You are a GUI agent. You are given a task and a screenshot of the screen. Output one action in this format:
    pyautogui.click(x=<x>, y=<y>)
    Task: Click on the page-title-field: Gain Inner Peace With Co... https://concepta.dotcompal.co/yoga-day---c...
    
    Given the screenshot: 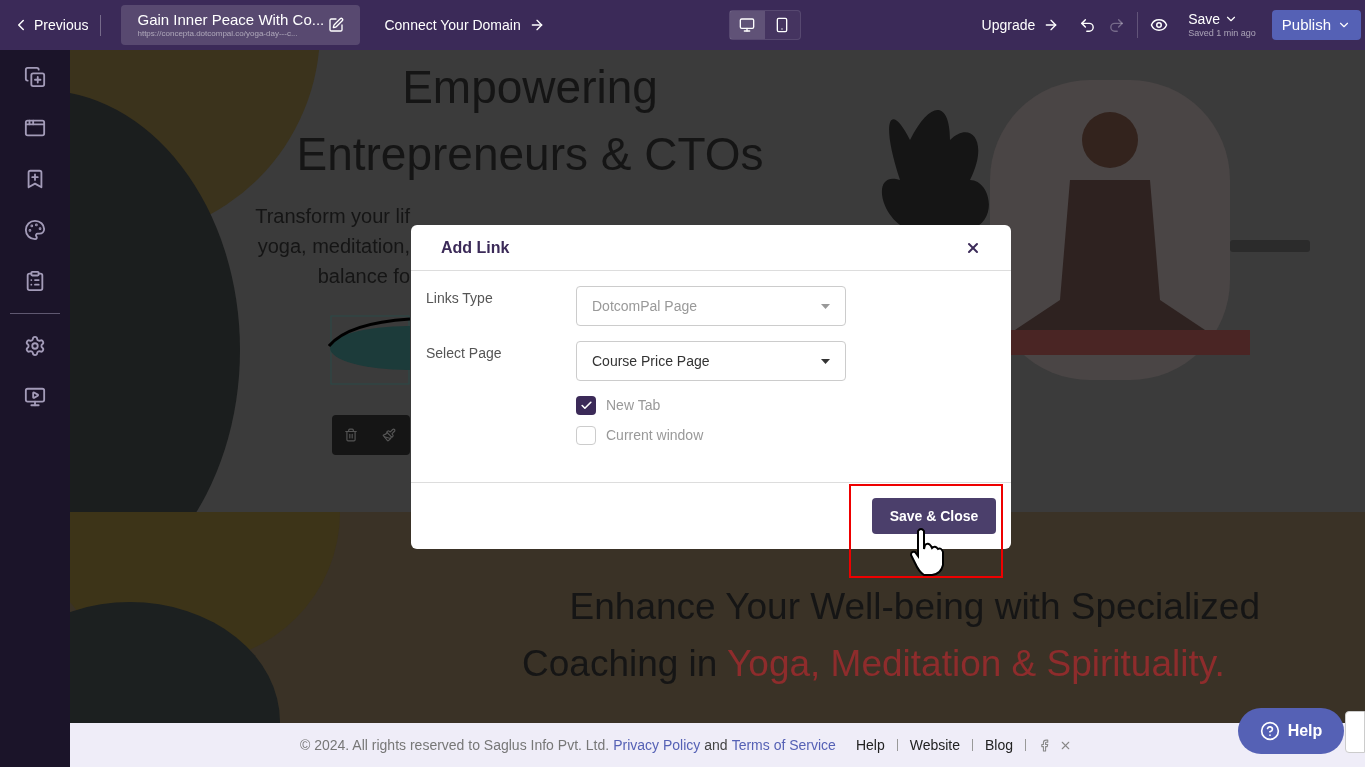 What is the action you would take?
    pyautogui.click(x=241, y=25)
    